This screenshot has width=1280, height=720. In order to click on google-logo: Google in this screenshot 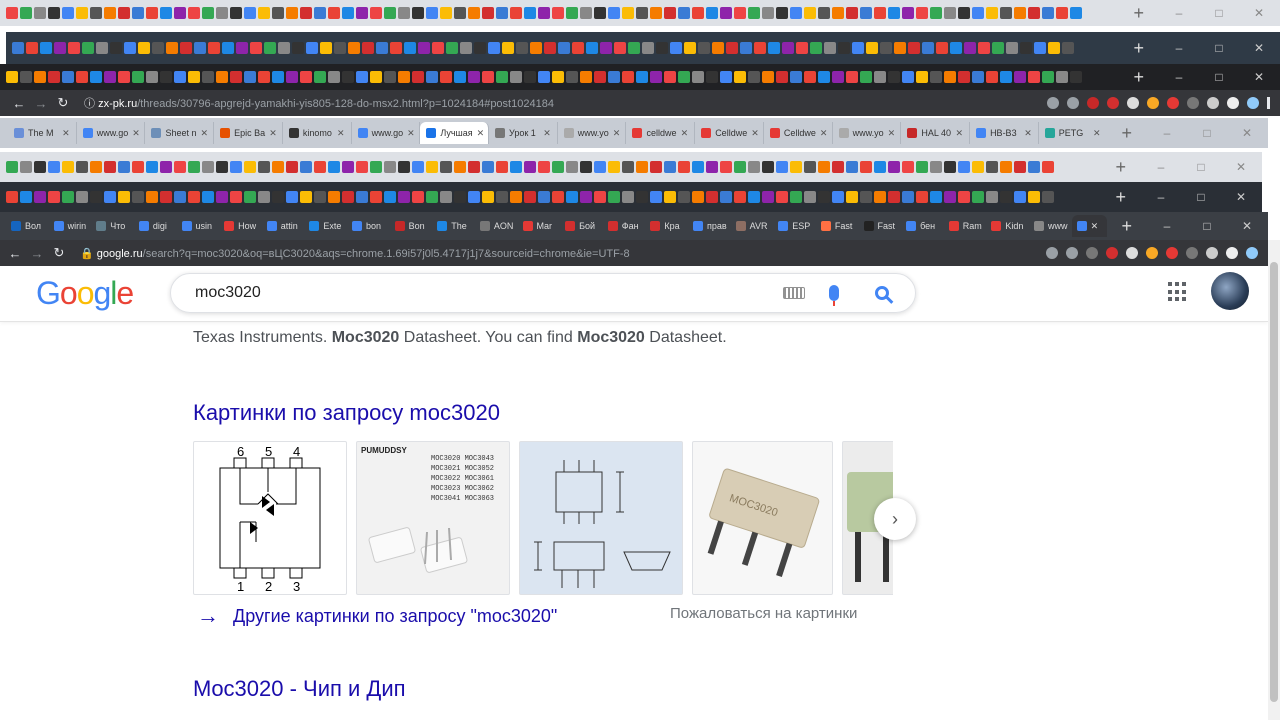, I will do `click(85, 293)`.